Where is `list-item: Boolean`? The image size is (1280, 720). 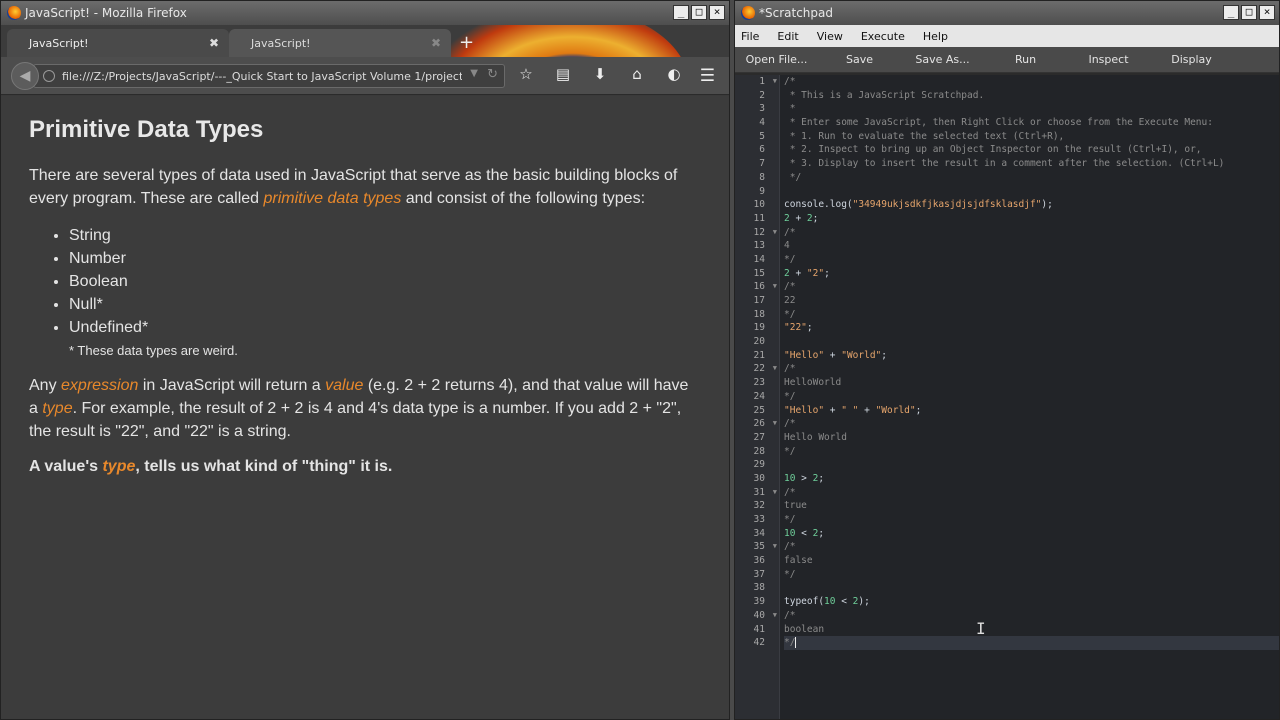
list-item: Boolean is located at coordinates (385, 281).